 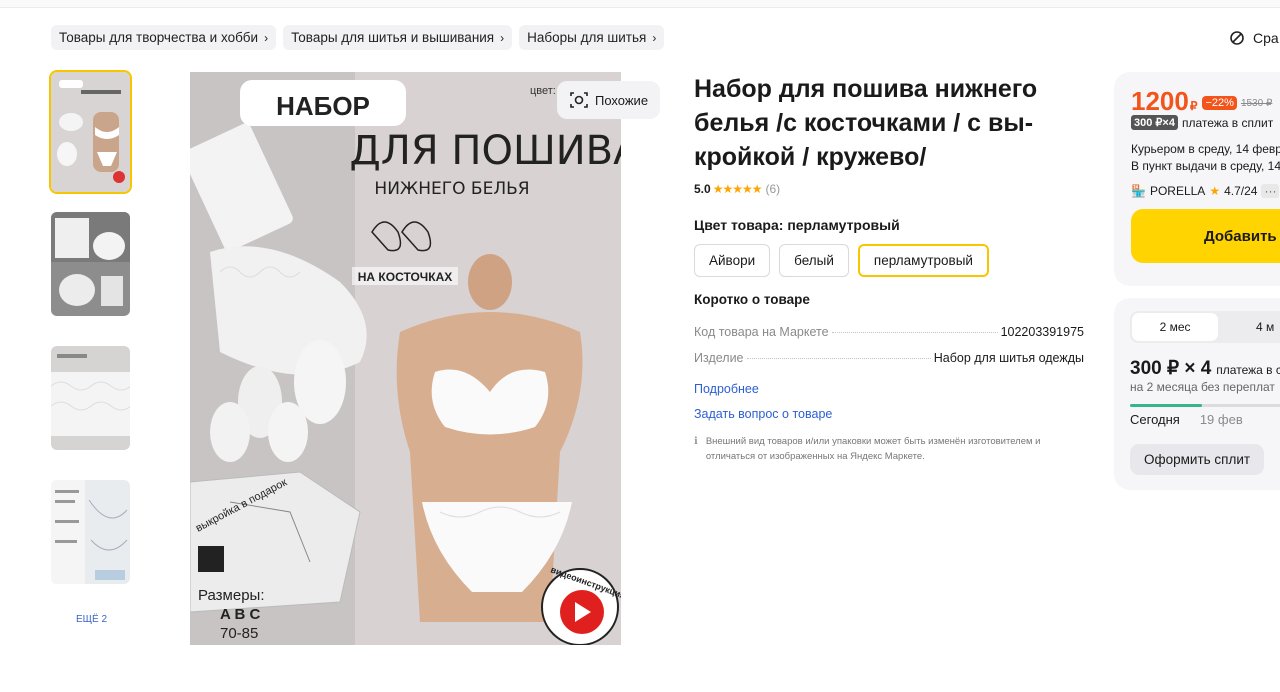 What do you see at coordinates (1205, 368) in the screenshot?
I see `split-price: 300 ₽ × 4платежа в сп` at bounding box center [1205, 368].